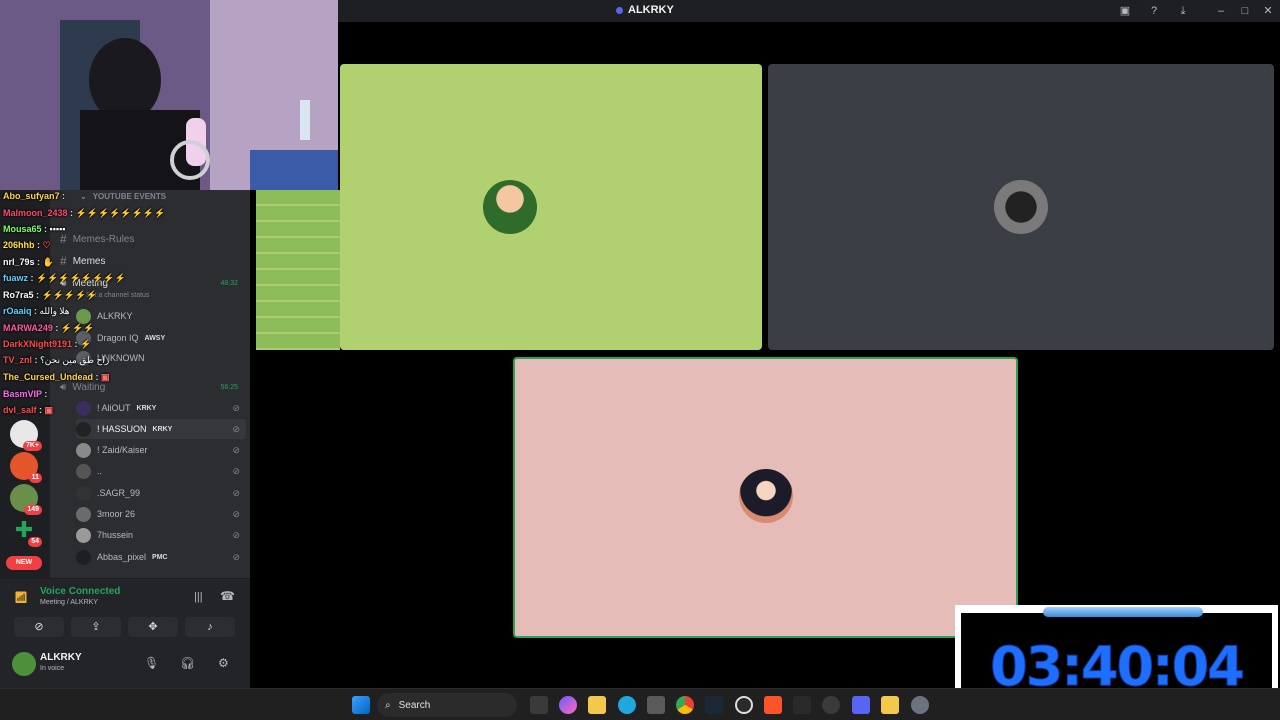 This screenshot has width=1280, height=720. Describe the element at coordinates (198, 597) in the screenshot. I see `noise-suppression-icon: |||` at that location.